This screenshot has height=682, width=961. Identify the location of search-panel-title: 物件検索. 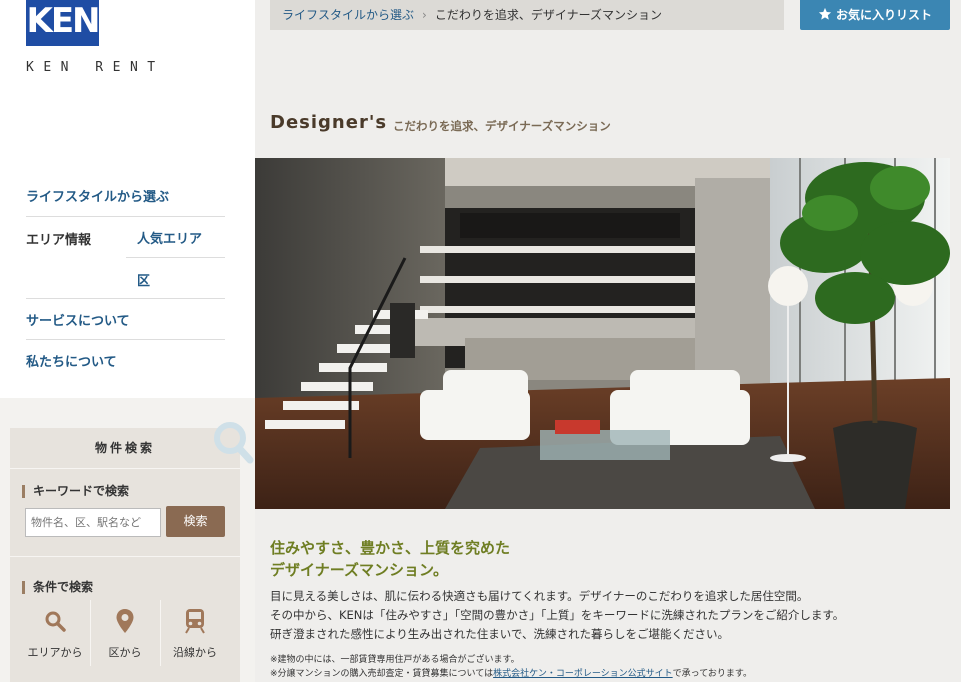
(124, 448).